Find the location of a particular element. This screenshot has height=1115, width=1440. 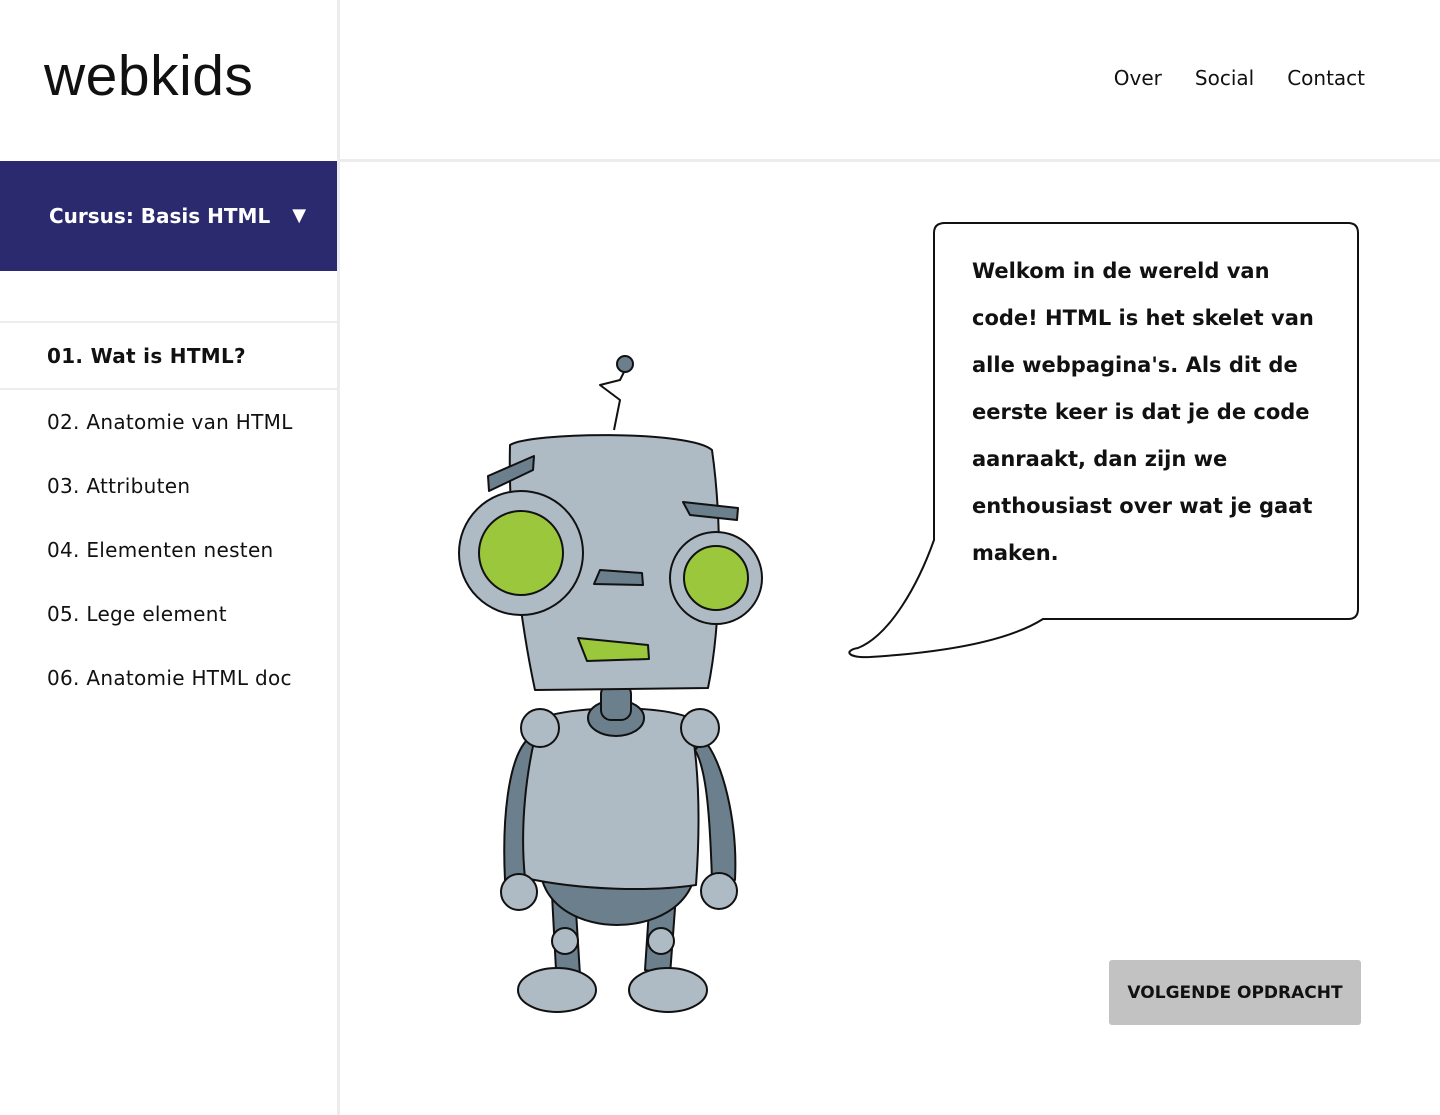

lesson-item-attributen: 03. Attributen is located at coordinates (168, 486).